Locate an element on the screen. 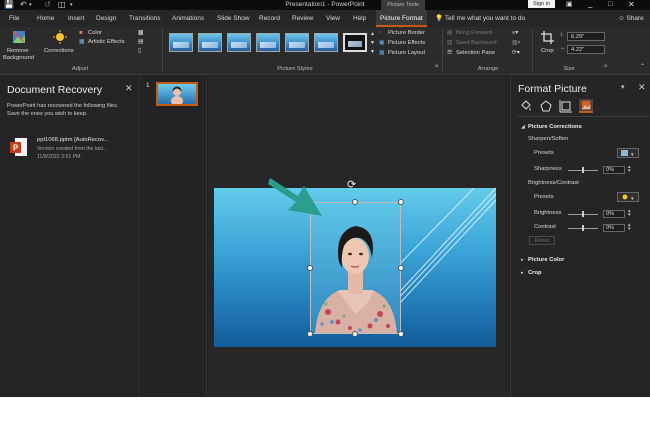 Image resolution: width=650 pixels, height=430 pixels. size-properties-icon is located at coordinates (566, 106).